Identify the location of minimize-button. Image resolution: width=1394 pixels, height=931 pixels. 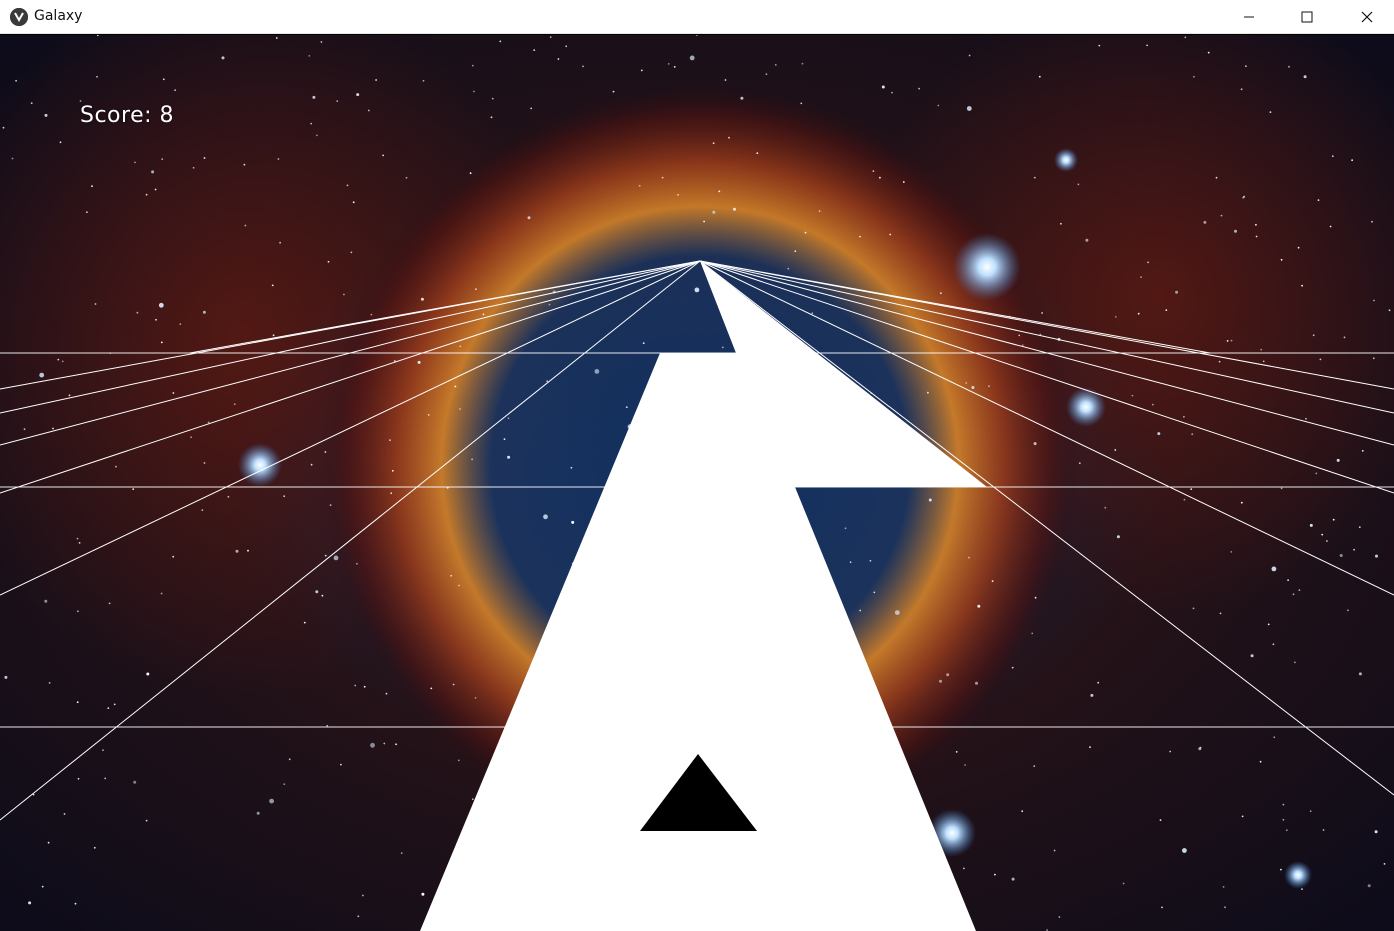
(1249, 17).